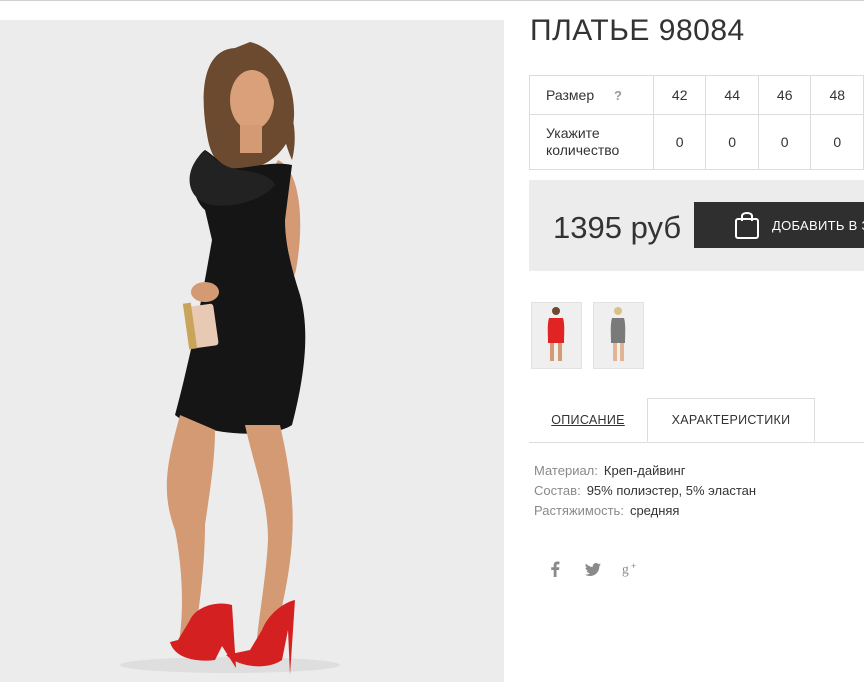 The height and width of the screenshot is (682, 864). Describe the element at coordinates (618, 95) in the screenshot. I see `size-help-icon: ?` at that location.